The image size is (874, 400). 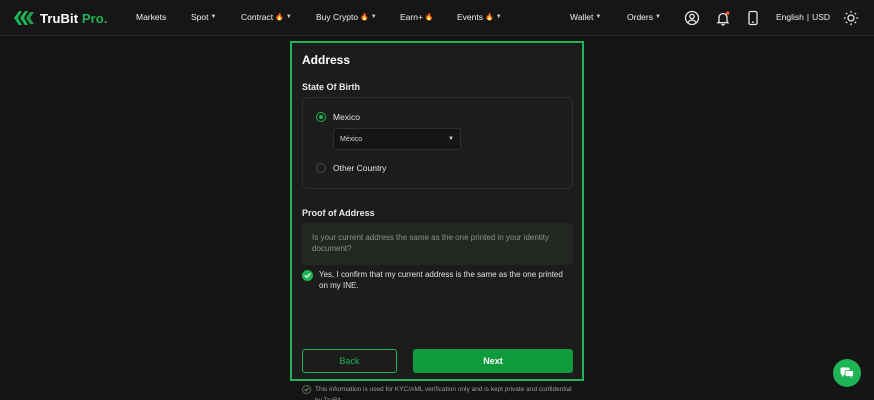 What do you see at coordinates (640, 17) in the screenshot?
I see `nav-orders-label: Orders` at bounding box center [640, 17].